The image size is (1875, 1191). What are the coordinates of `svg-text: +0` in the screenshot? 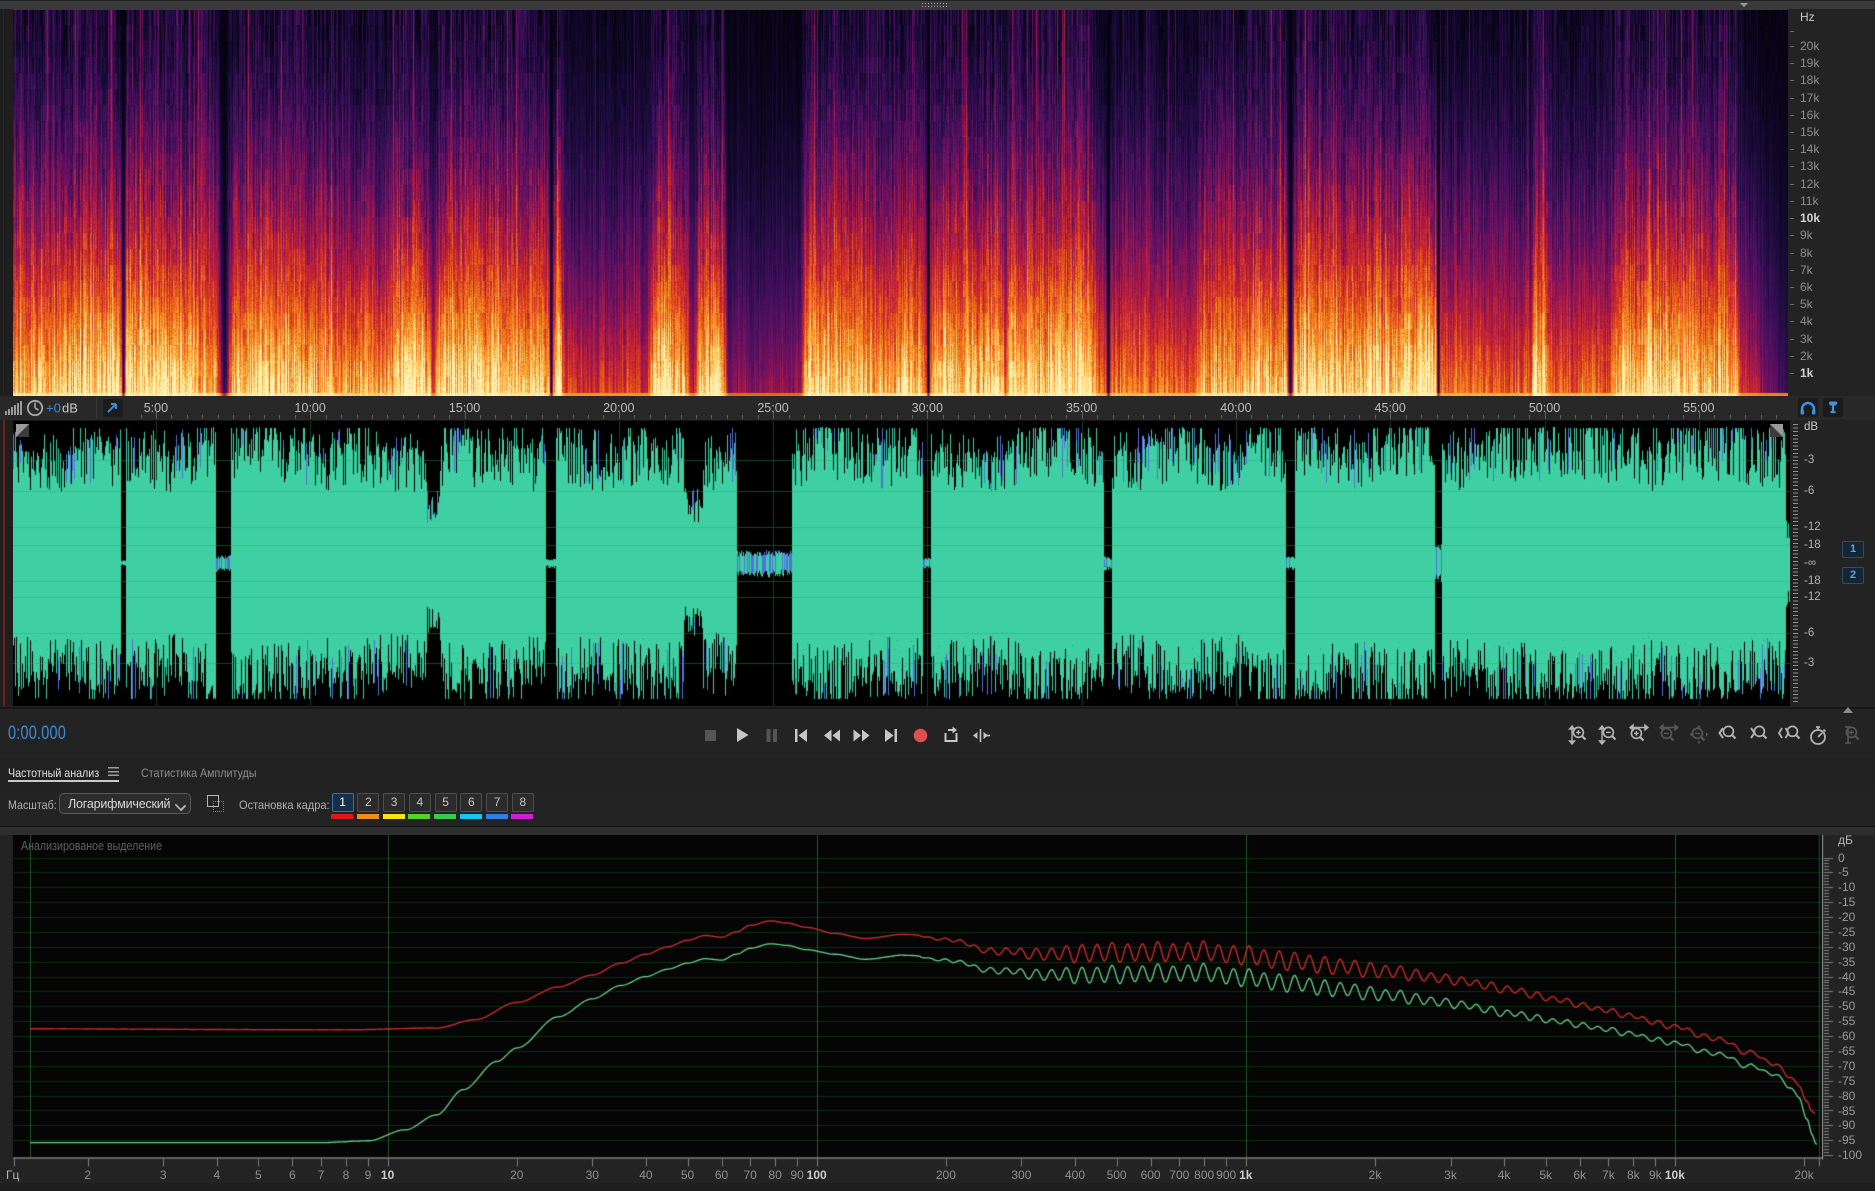 It's located at (53, 408).